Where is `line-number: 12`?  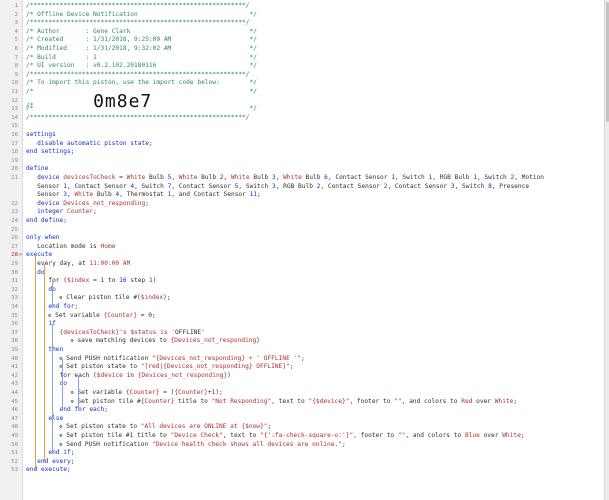 line-number: 12 is located at coordinates (14, 100).